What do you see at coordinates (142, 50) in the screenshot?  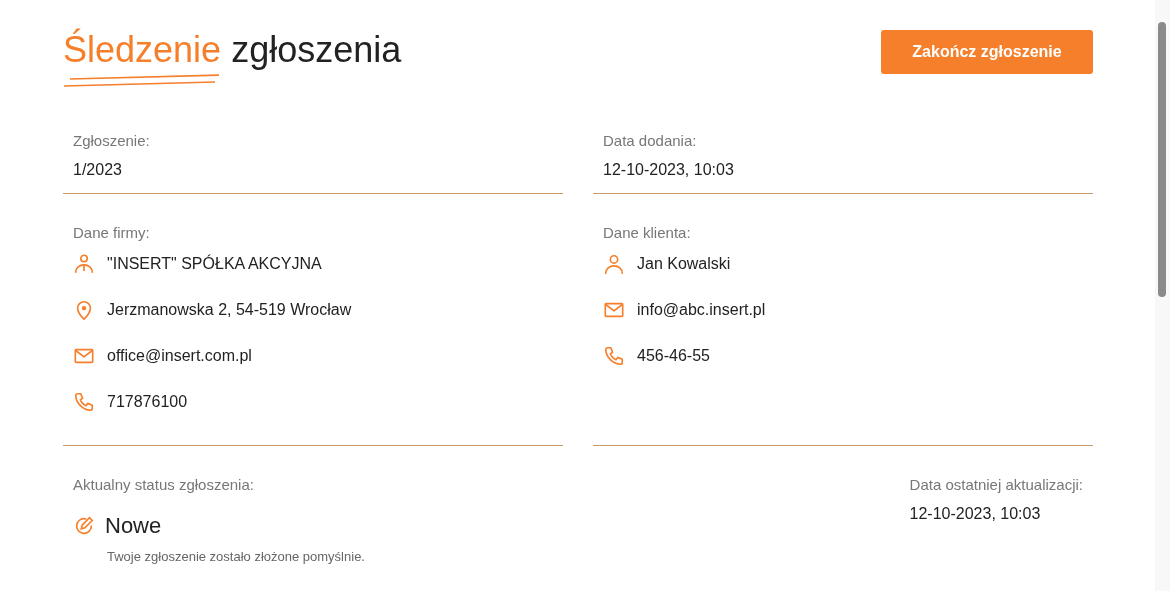 I see `title-accent: Śledzenie` at bounding box center [142, 50].